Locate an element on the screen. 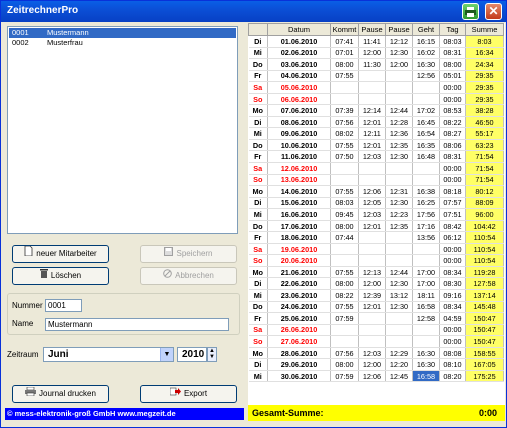 This screenshot has width=507, height=428. pause-end-cell: 12:00 is located at coordinates (399, 64).